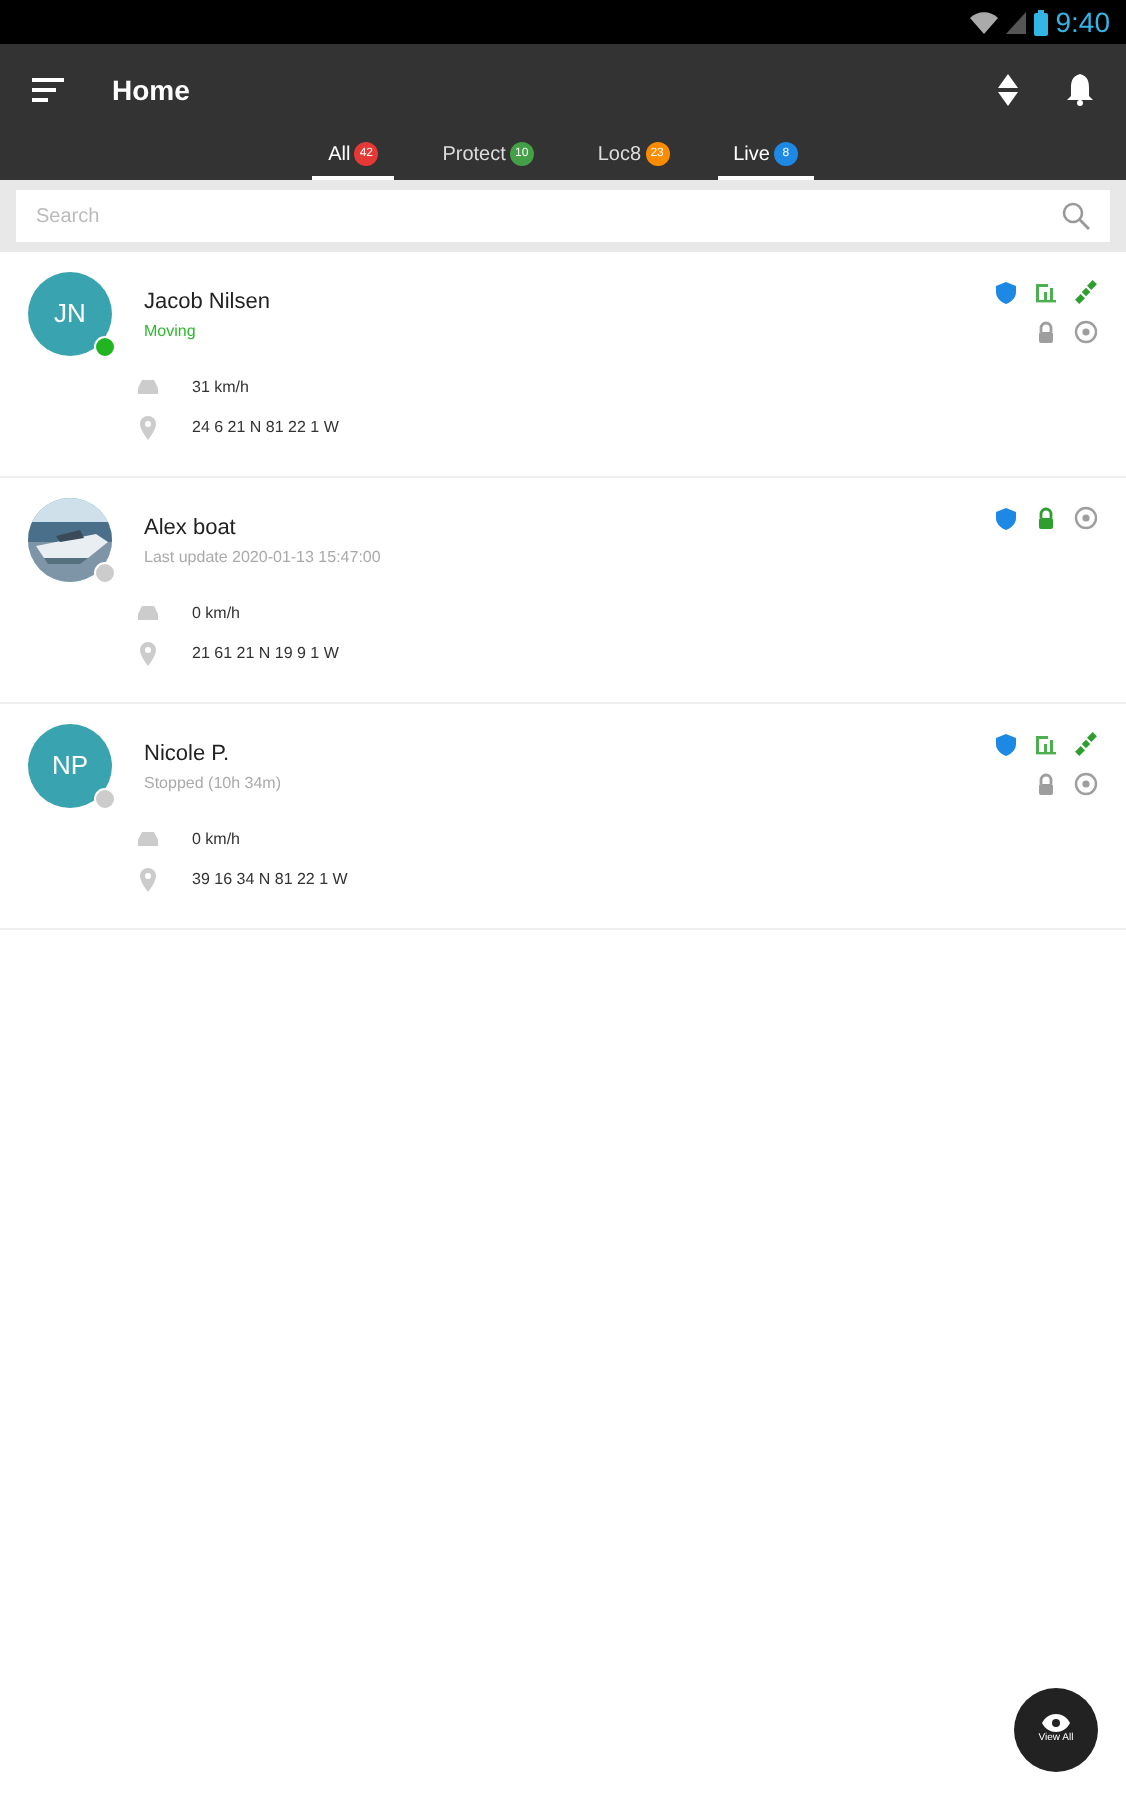 This screenshot has width=1126, height=1800. Describe the element at coordinates (1056, 1722) in the screenshot. I see `eye-icon` at that location.